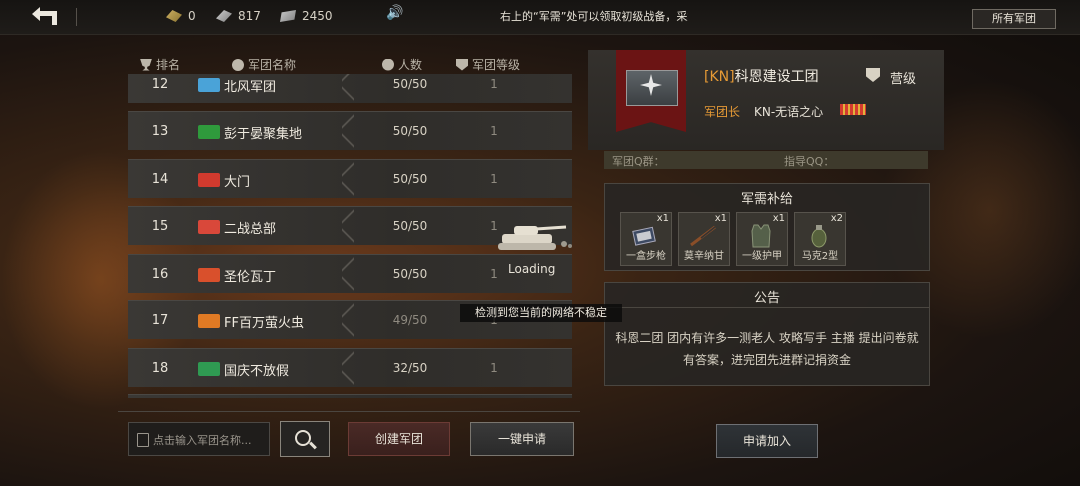  What do you see at coordinates (761, 236) in the screenshot?
I see `armor-vest-icon` at bounding box center [761, 236].